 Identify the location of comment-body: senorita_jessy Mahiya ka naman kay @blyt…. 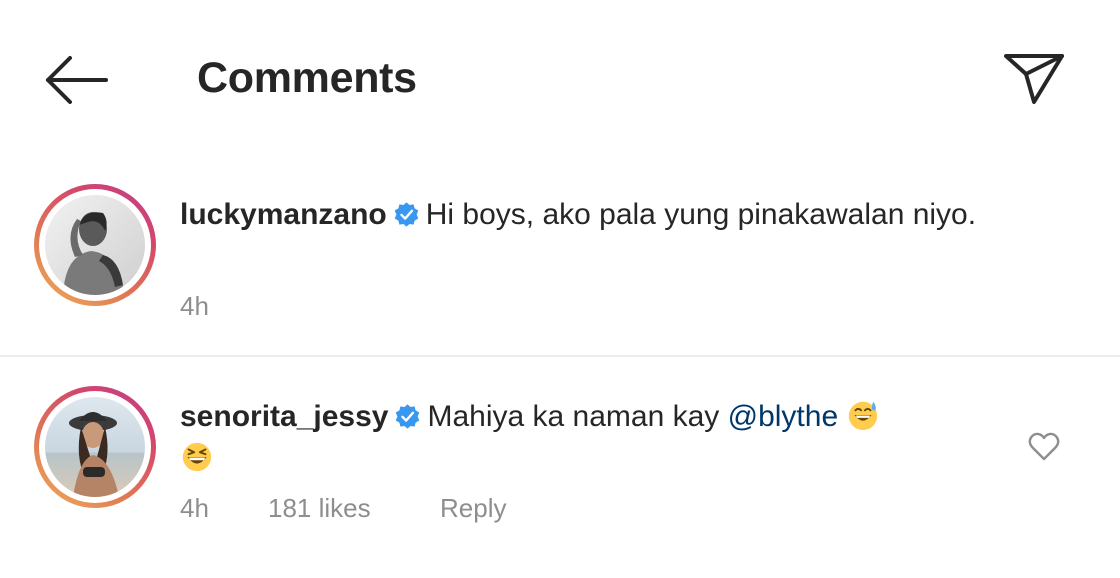
(595, 438).